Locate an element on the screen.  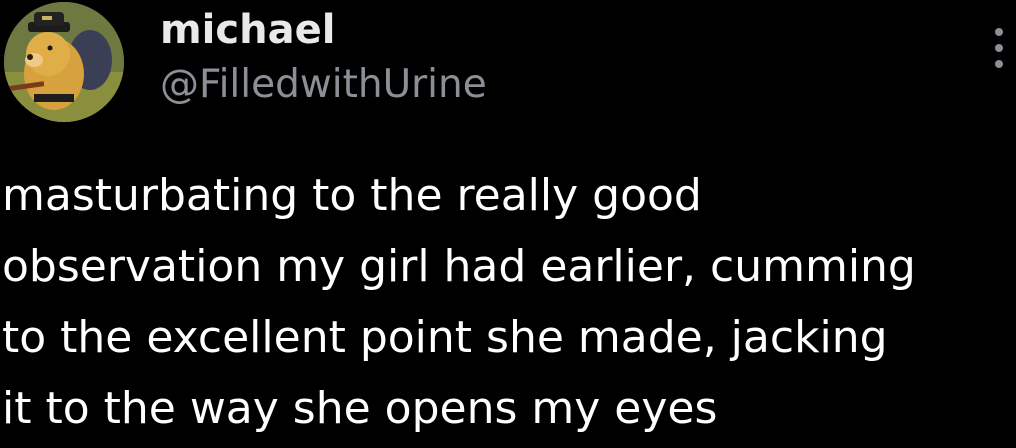
tweet-text-line: masturbating to the really good is located at coordinates (352, 195).